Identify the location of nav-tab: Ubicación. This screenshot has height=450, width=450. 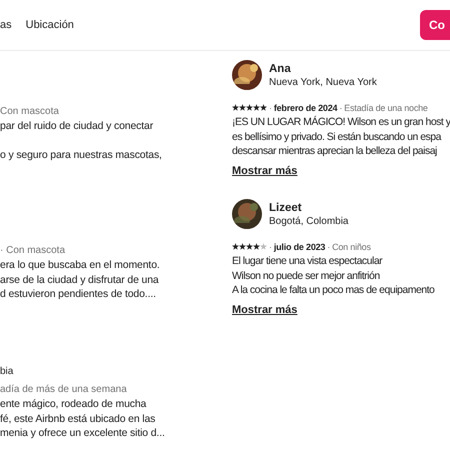
(50, 25).